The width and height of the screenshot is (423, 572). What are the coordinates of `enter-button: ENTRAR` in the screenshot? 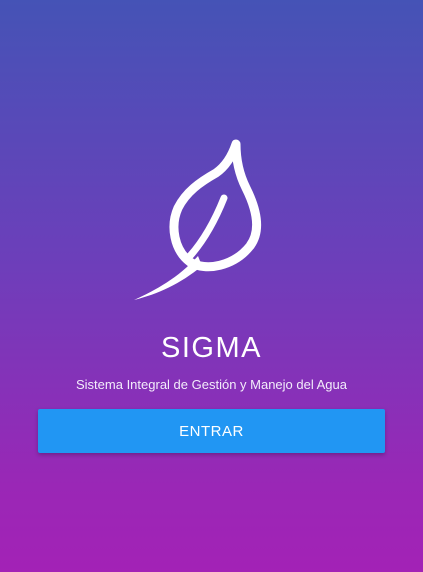 It's located at (211, 431).